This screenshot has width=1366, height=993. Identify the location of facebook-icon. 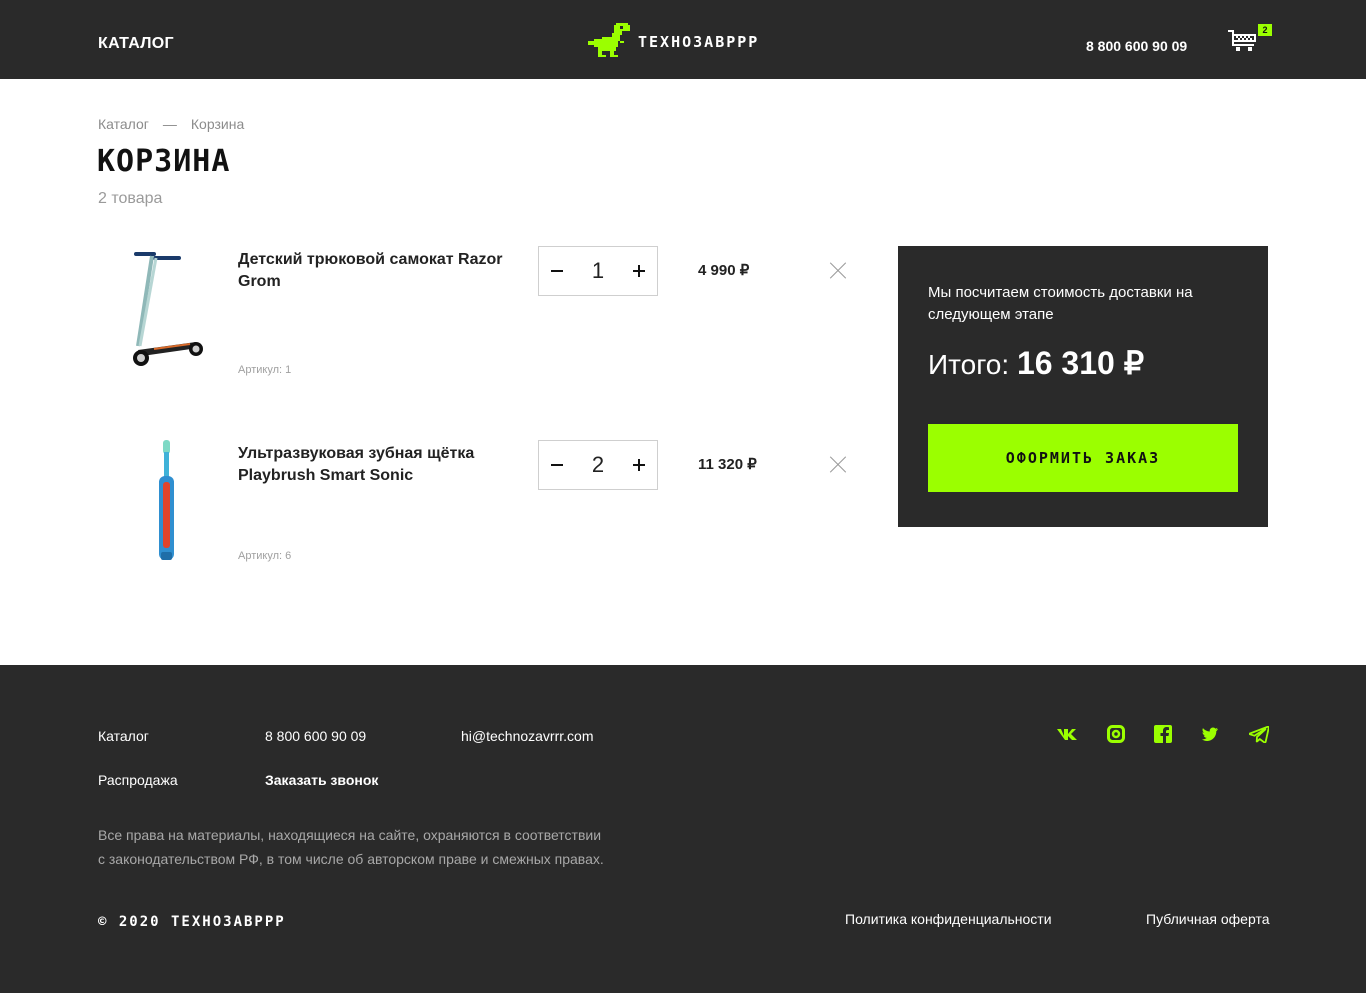
(1163, 734).